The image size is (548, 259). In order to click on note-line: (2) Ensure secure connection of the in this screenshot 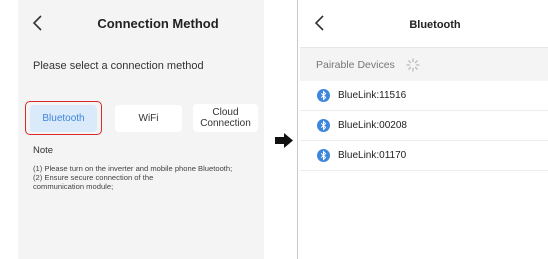, I will do `click(93, 177)`.